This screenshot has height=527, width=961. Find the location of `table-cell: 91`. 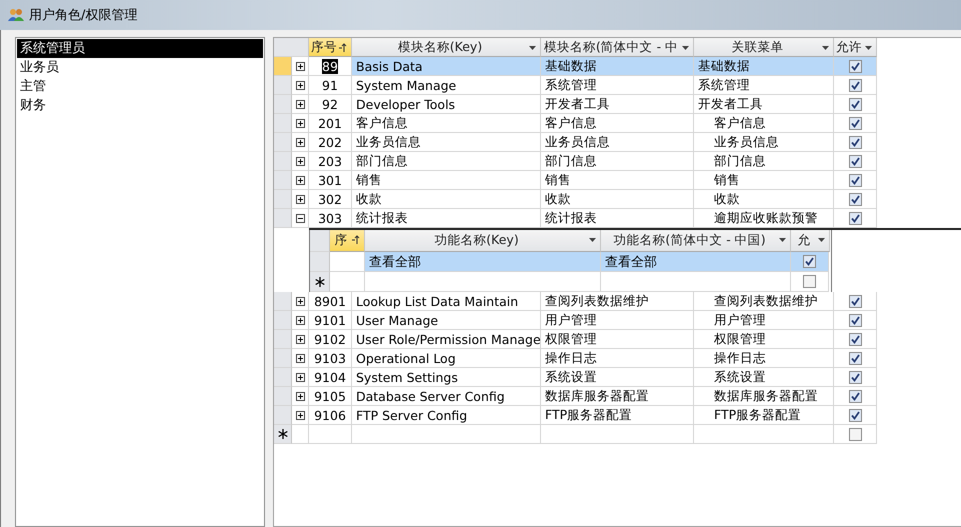

table-cell: 91 is located at coordinates (330, 85).